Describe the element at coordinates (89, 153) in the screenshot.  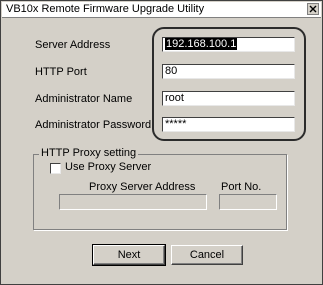
I see `proxy-group-title: HTTP Proxy setting` at that location.